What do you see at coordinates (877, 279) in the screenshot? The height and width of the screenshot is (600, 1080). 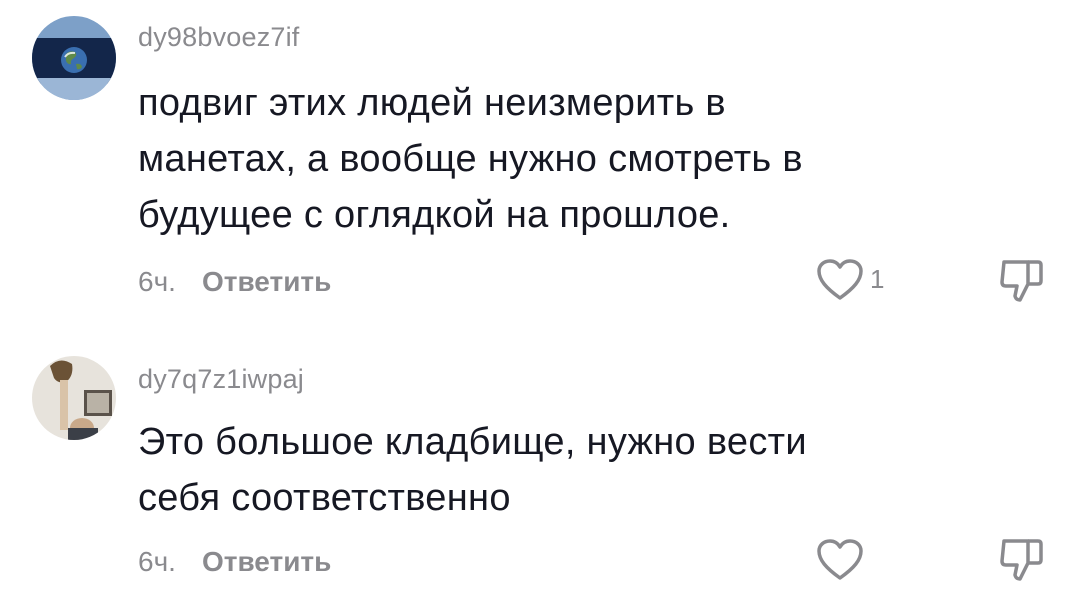 I see `like-count: 1` at bounding box center [877, 279].